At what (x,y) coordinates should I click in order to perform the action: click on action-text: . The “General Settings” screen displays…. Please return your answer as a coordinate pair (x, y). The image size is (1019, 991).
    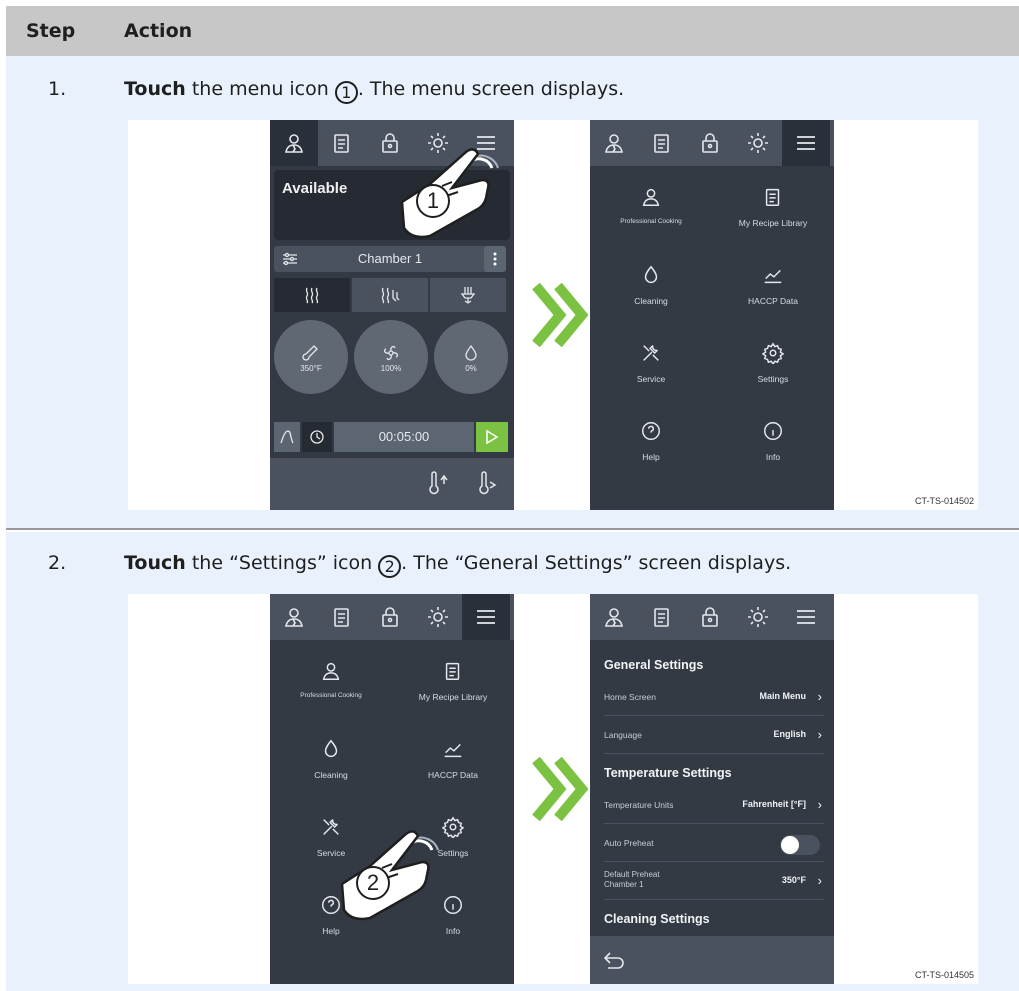
    Looking at the image, I should click on (596, 563).